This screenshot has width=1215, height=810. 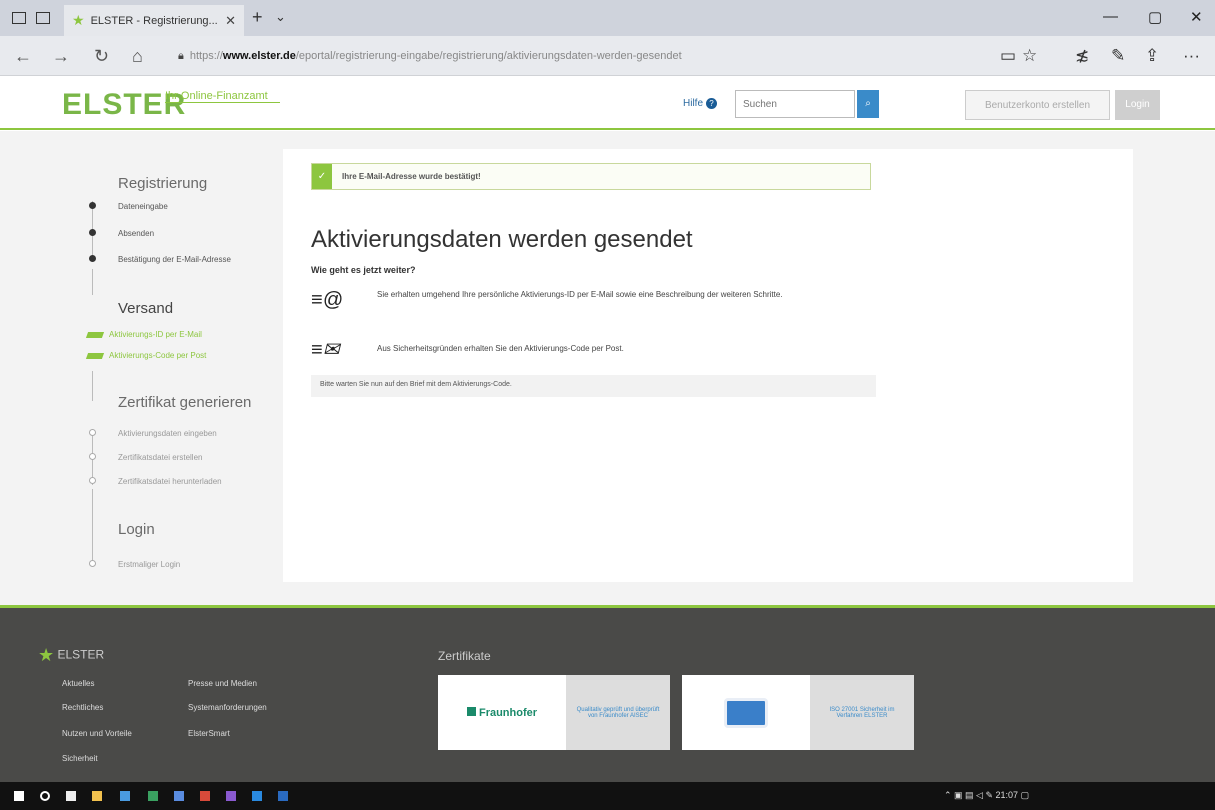 What do you see at coordinates (322, 176) in the screenshot?
I see `check-icon: ✓` at bounding box center [322, 176].